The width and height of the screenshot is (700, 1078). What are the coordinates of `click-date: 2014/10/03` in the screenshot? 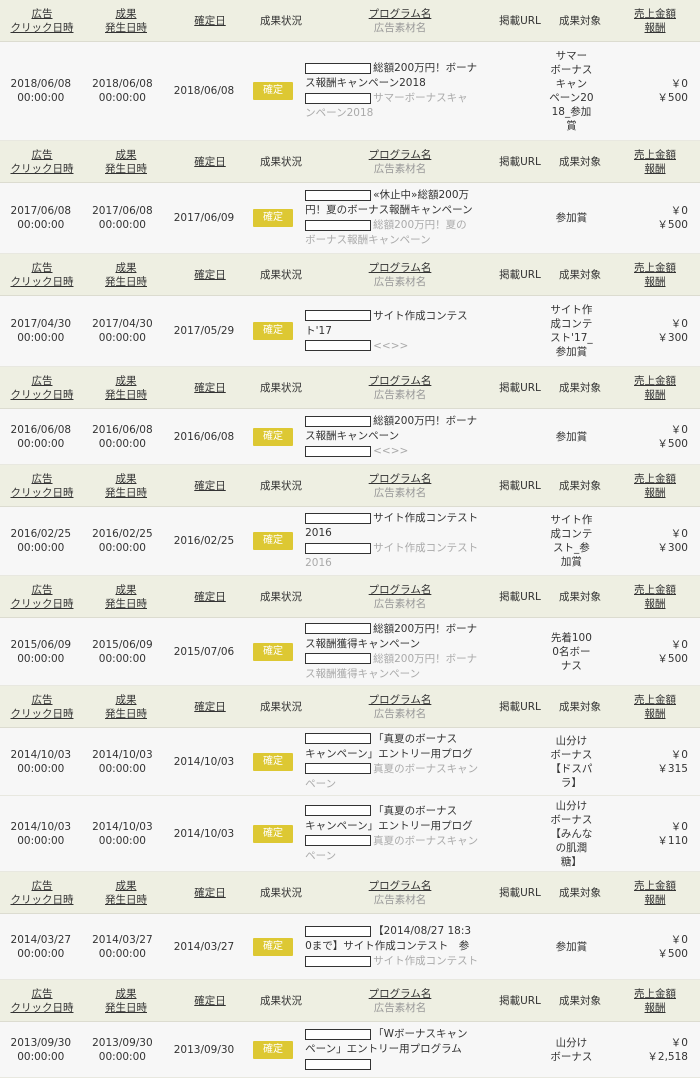 It's located at (41, 826).